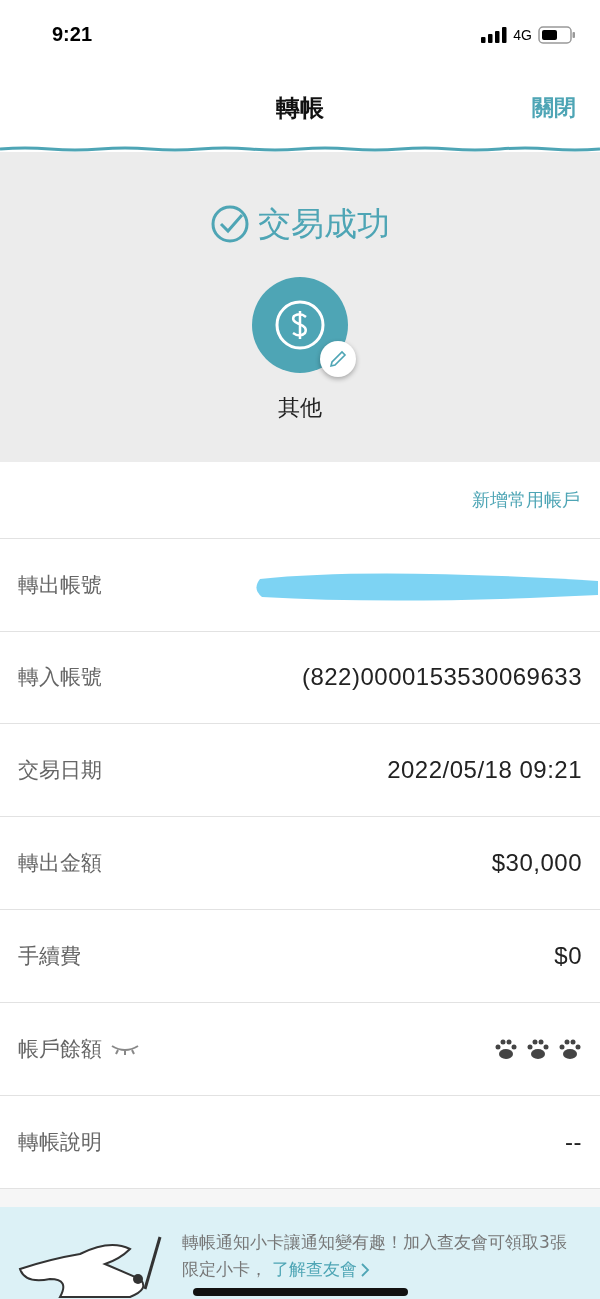  I want to click on row-label: 轉入帳號, so click(60, 678).